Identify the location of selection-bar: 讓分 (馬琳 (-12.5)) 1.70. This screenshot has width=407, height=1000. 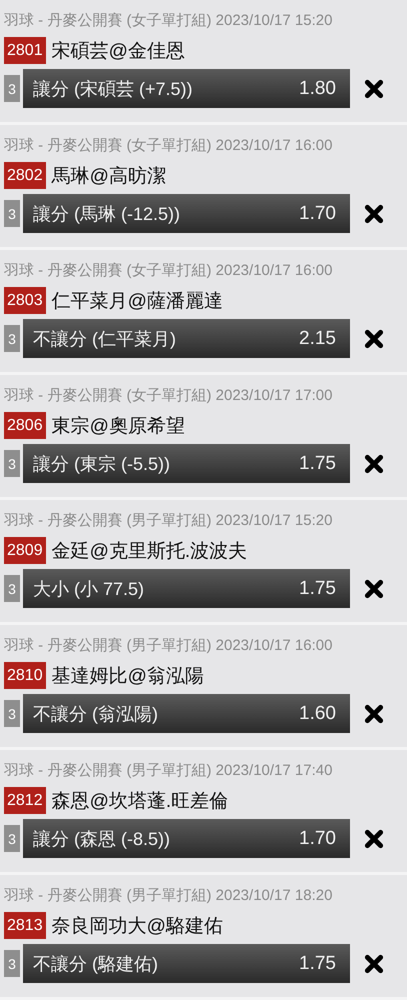
(186, 213).